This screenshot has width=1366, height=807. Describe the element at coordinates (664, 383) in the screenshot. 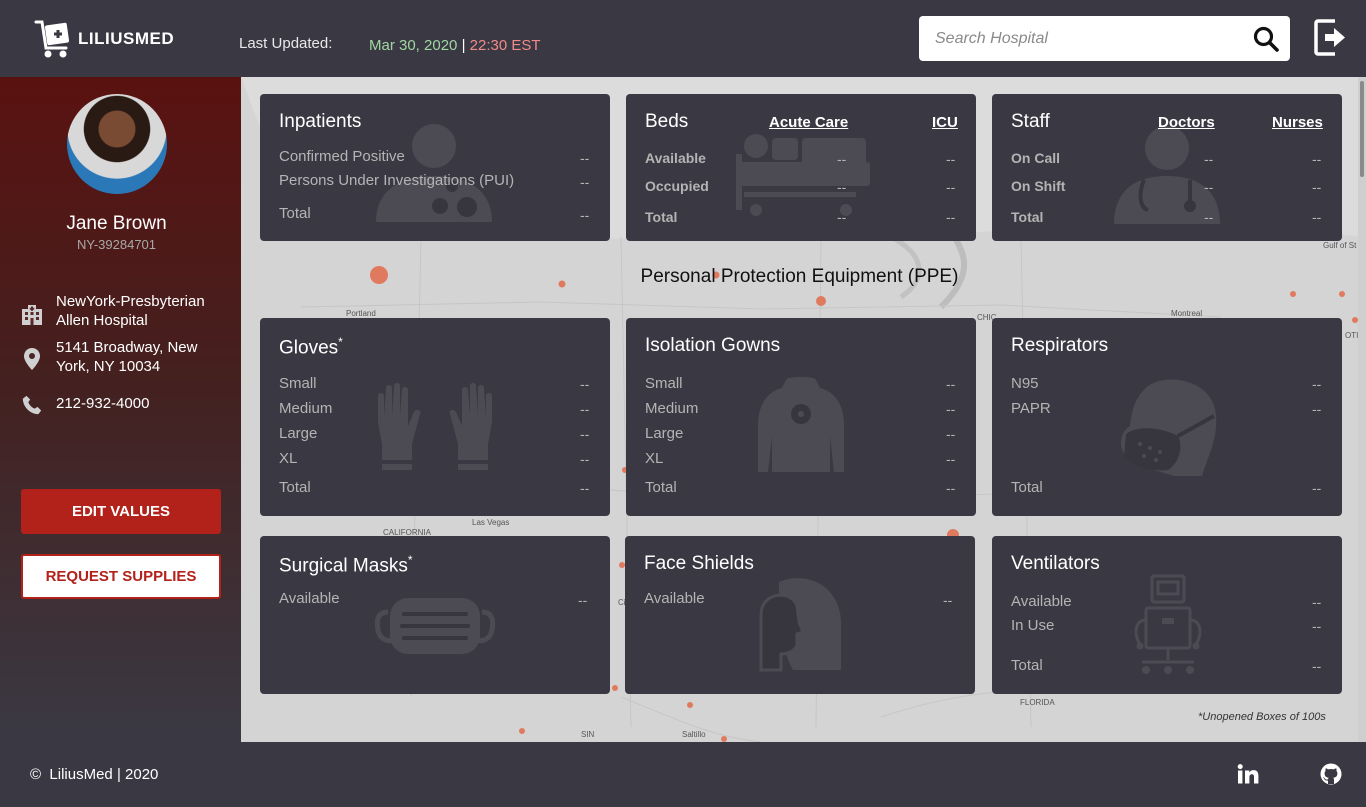

I see `gowns-small-label: Small` at that location.